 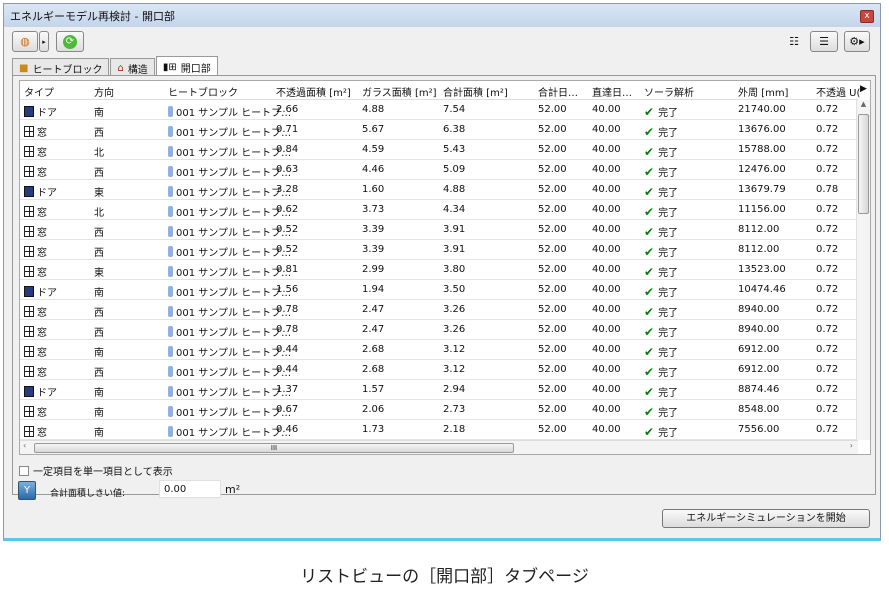 What do you see at coordinates (274, 448) in the screenshot?
I see `horizontal-scroll-thumb: III` at bounding box center [274, 448].